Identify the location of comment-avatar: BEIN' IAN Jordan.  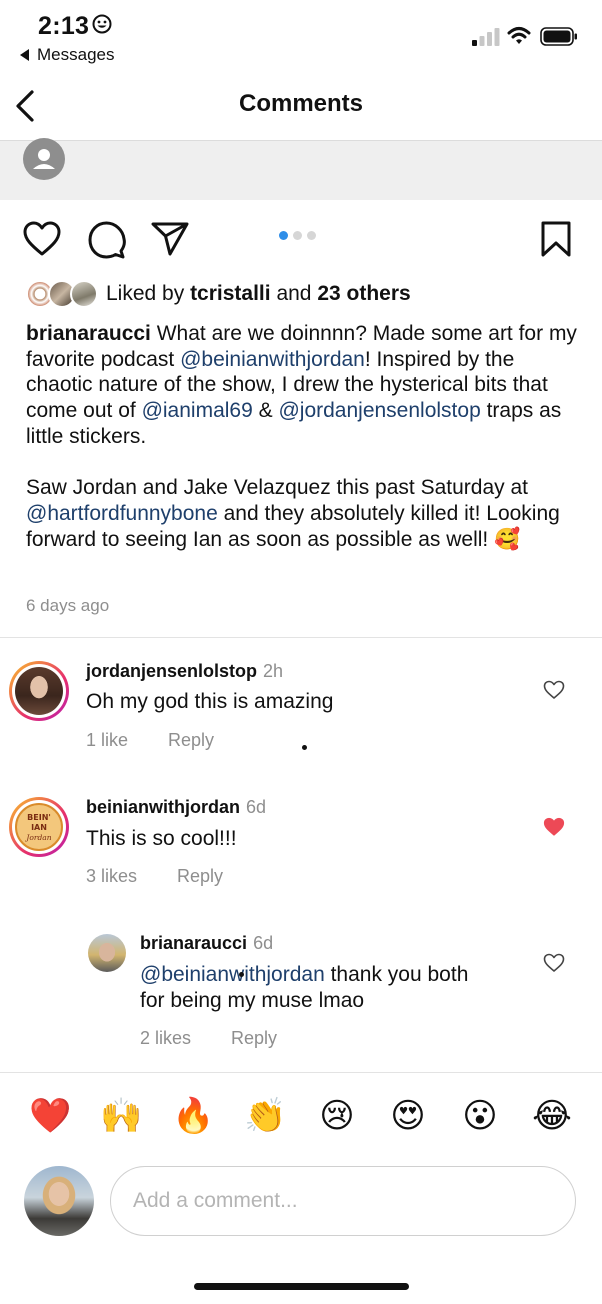
(39, 827).